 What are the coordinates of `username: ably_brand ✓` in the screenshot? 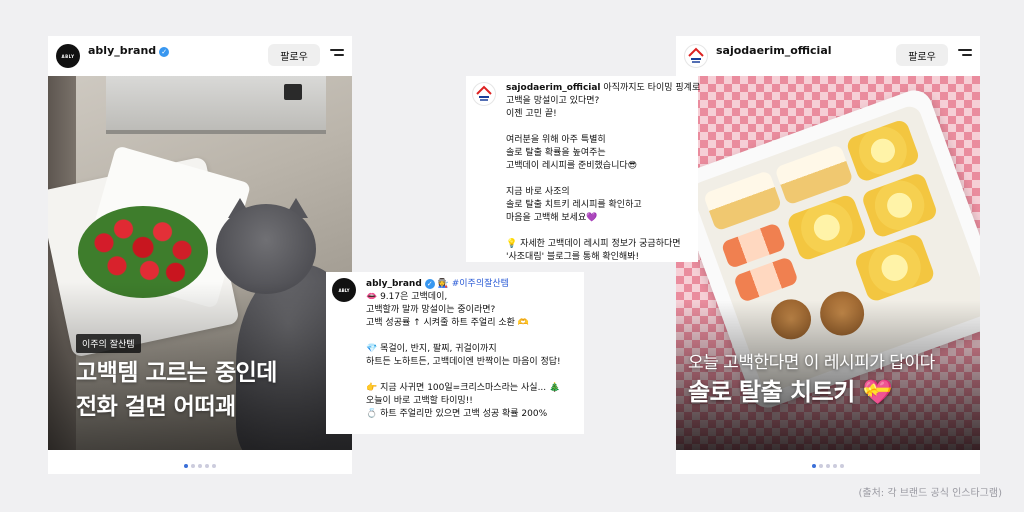 It's located at (129, 50).